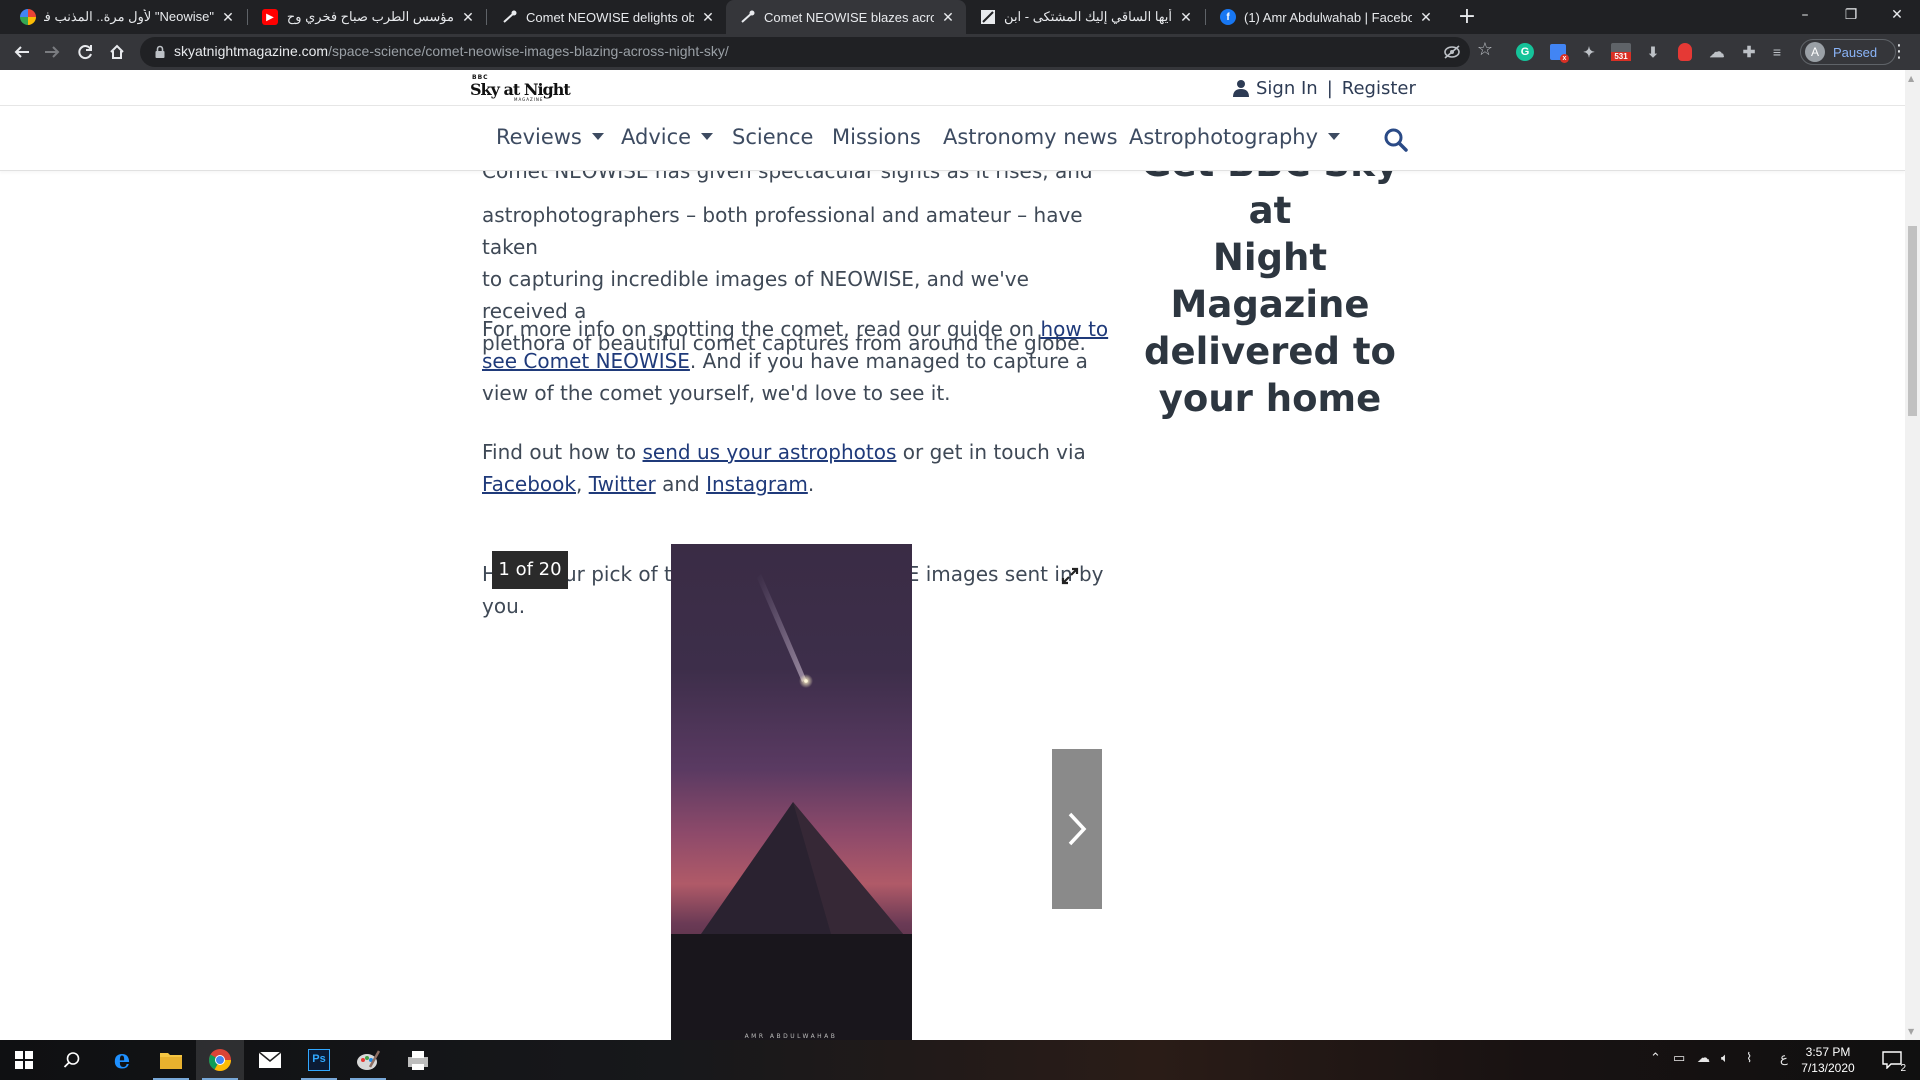  I want to click on tab-comet-delights: Comet NEOWISE delights observ ✕, so click(607, 17).